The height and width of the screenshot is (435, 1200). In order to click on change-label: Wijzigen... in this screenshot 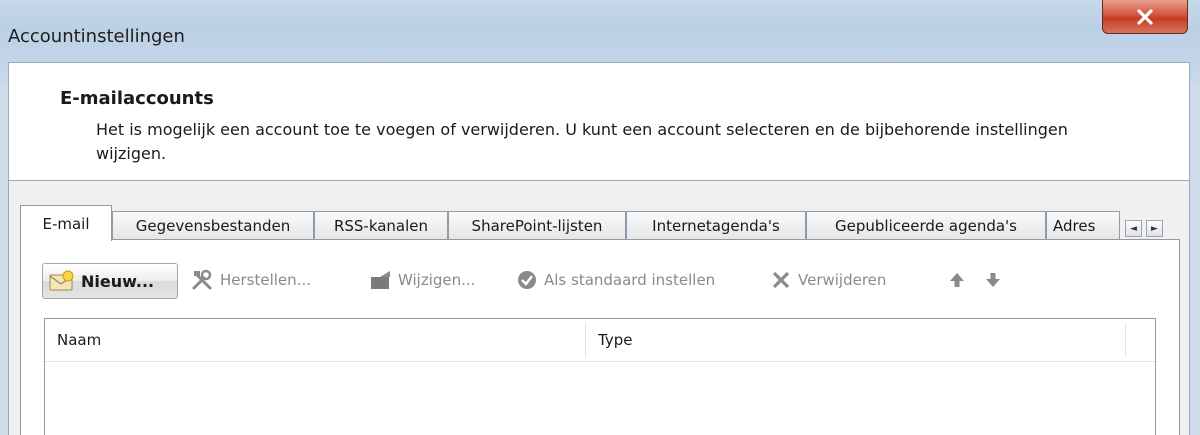, I will do `click(437, 280)`.